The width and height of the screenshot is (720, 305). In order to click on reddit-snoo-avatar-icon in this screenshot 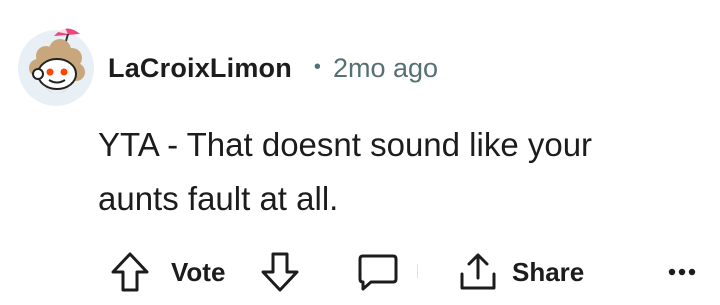, I will do `click(56, 66)`.